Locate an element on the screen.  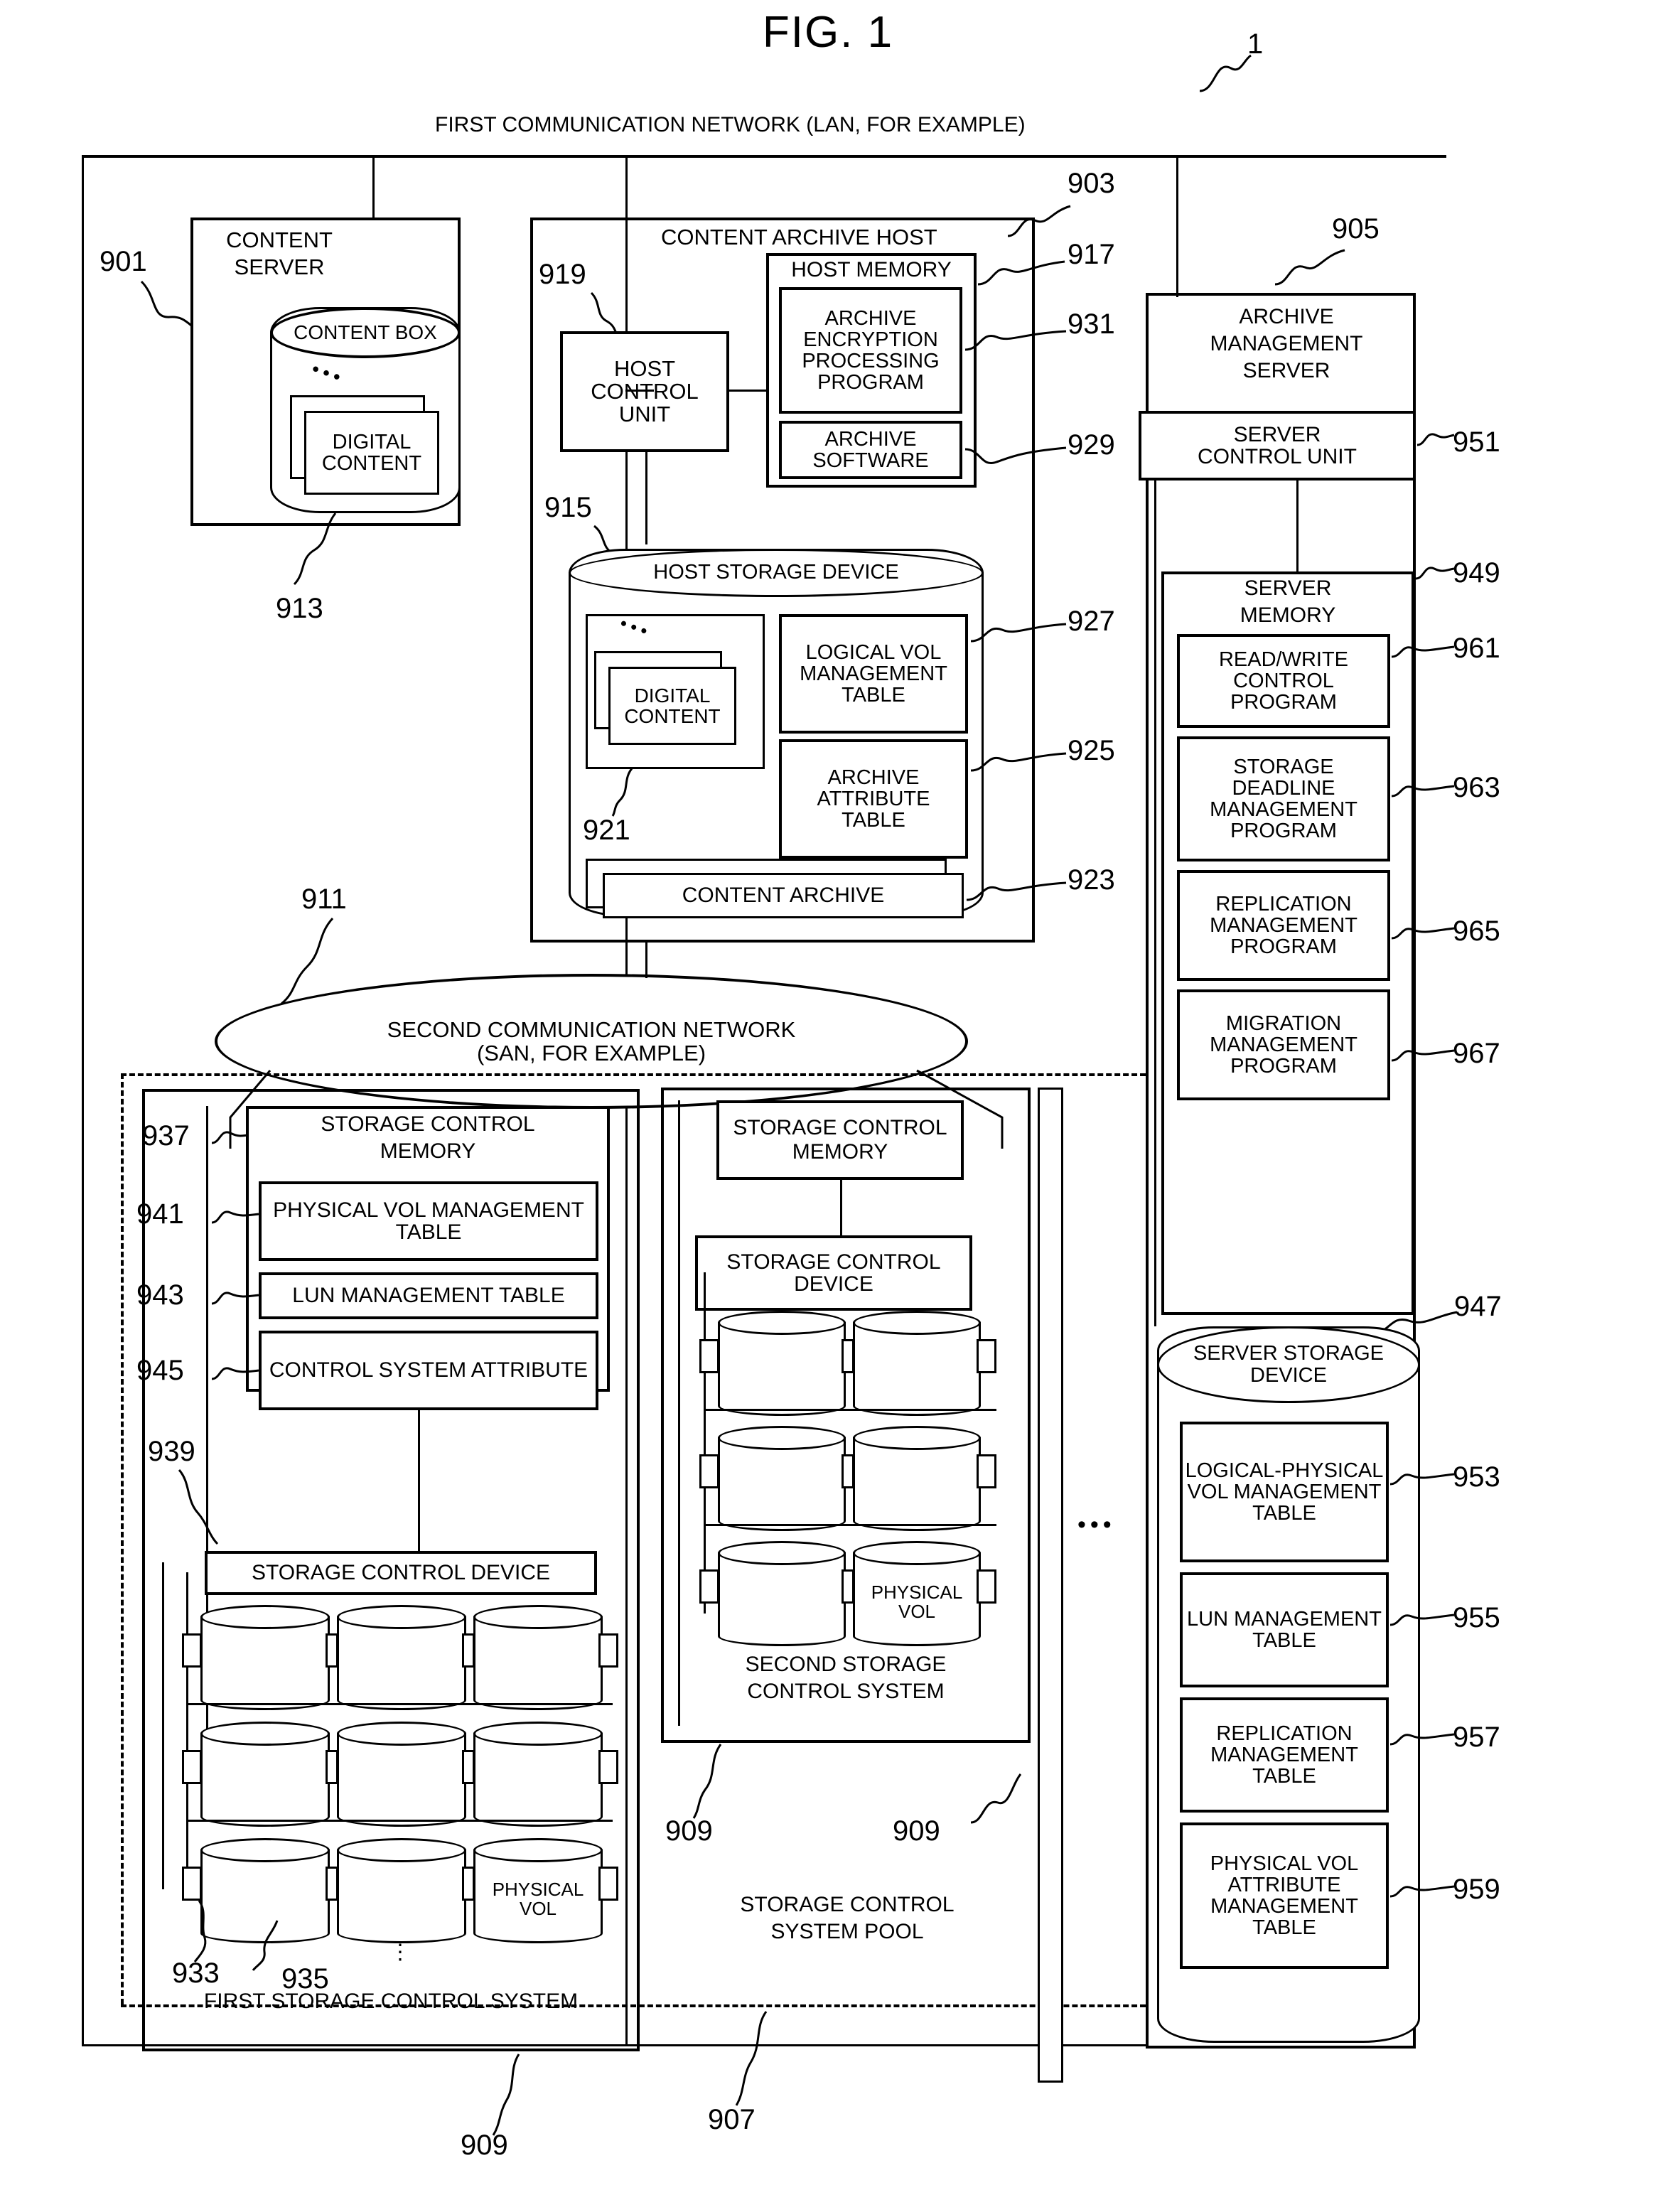
first-physical-vol-line1: PHYSICAL is located at coordinates (538, 1890).